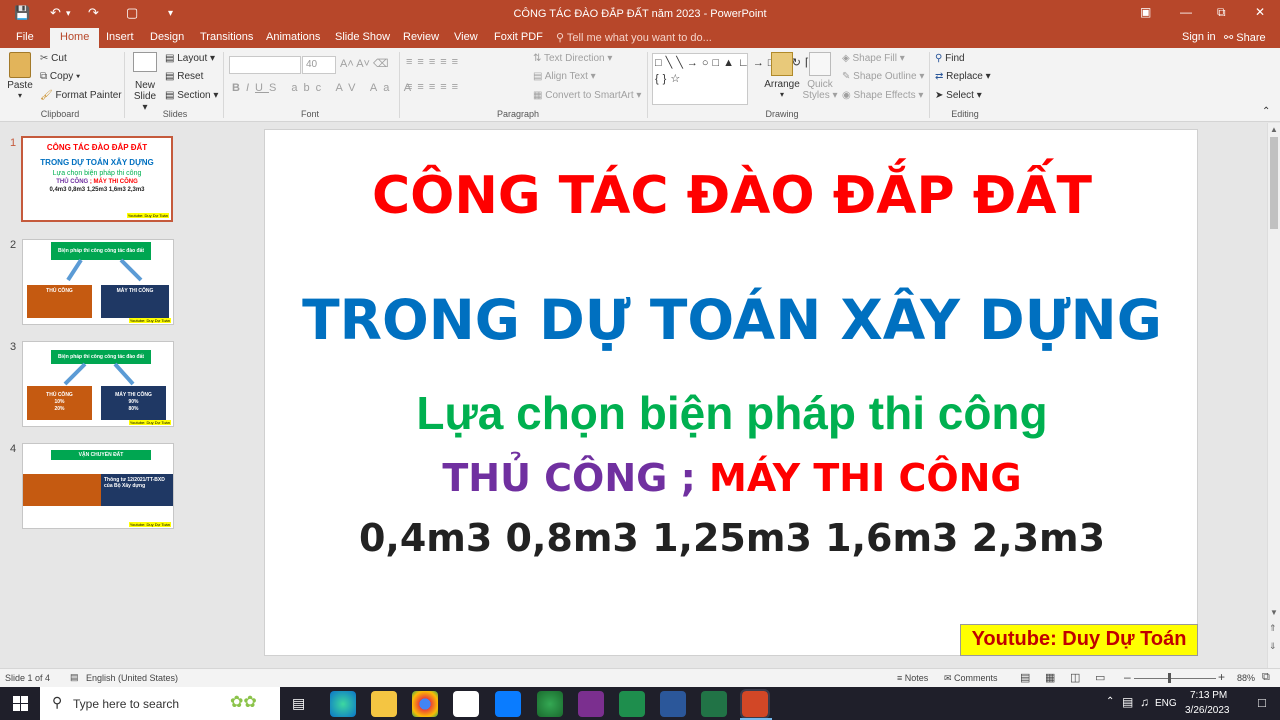 This screenshot has height=720, width=1280. I want to click on reading-view-icon: ◫, so click(1075, 677).